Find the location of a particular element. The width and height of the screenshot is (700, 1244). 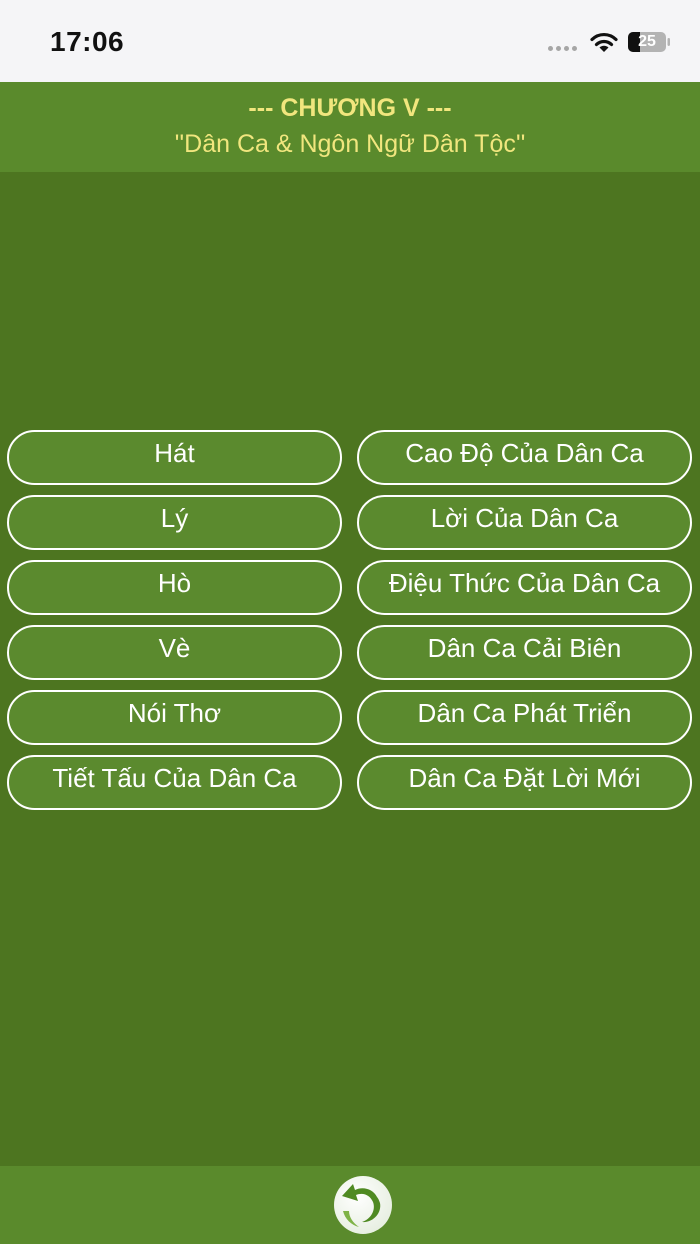

footer-bar is located at coordinates (350, 1205).